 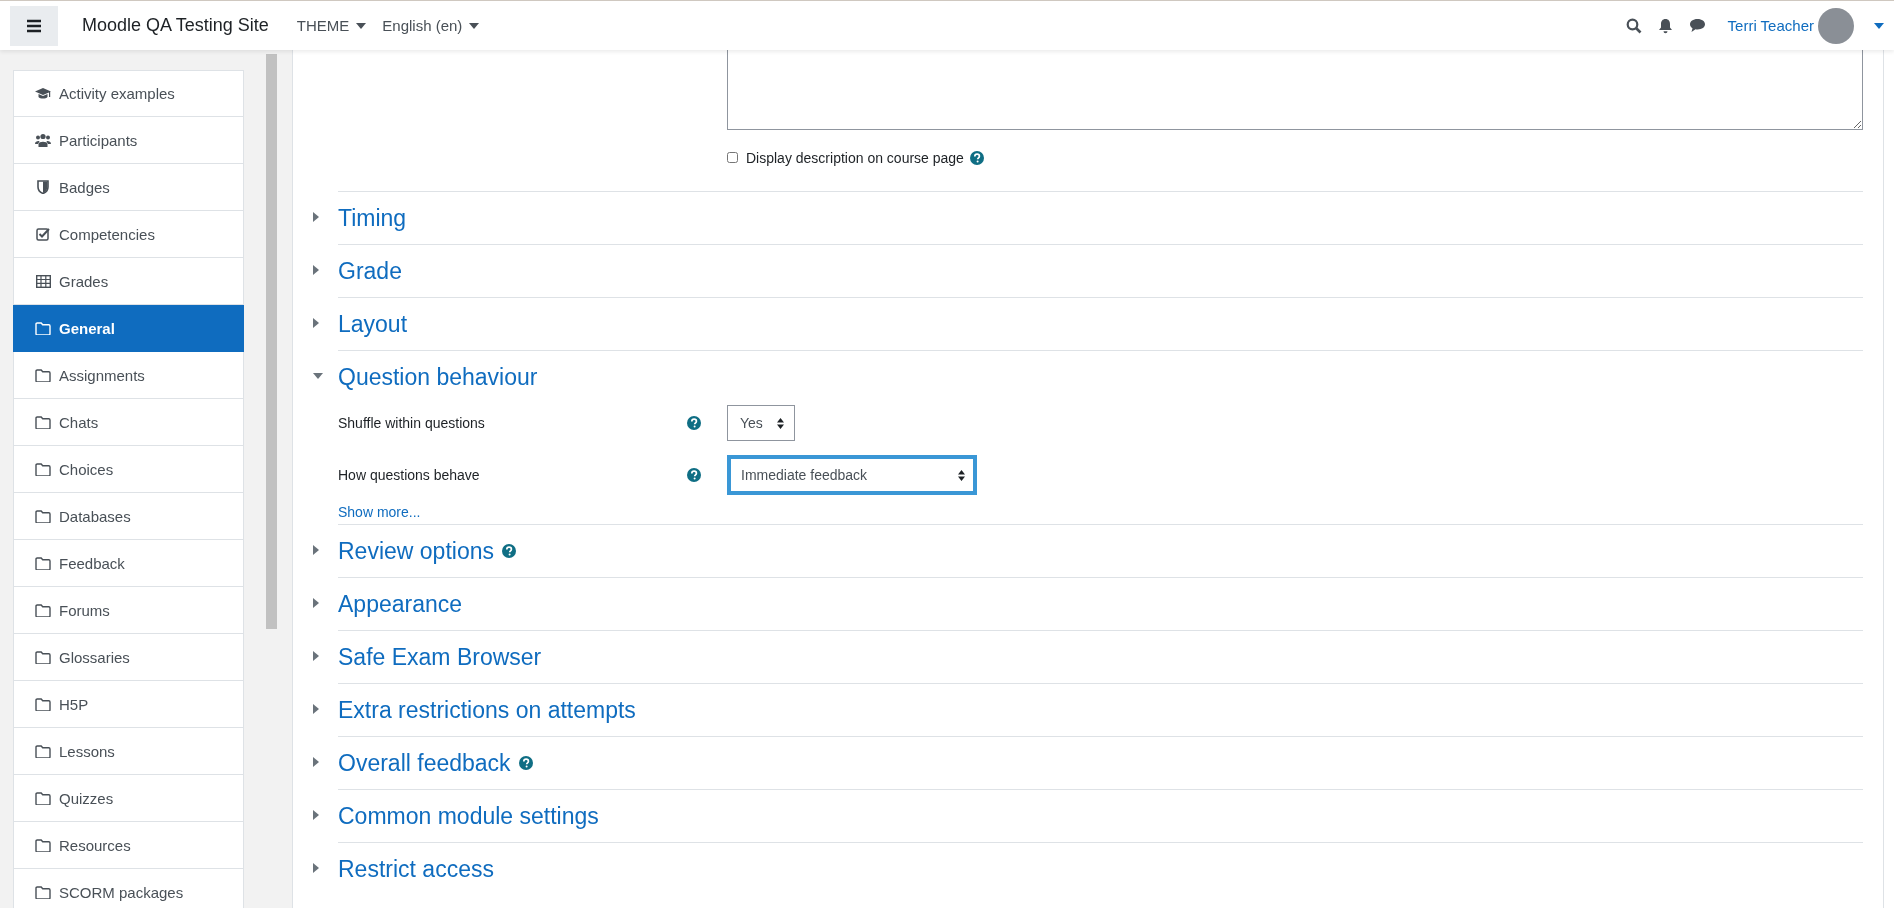 What do you see at coordinates (1770, 25) in the screenshot?
I see `user-name: Terri Teacher` at bounding box center [1770, 25].